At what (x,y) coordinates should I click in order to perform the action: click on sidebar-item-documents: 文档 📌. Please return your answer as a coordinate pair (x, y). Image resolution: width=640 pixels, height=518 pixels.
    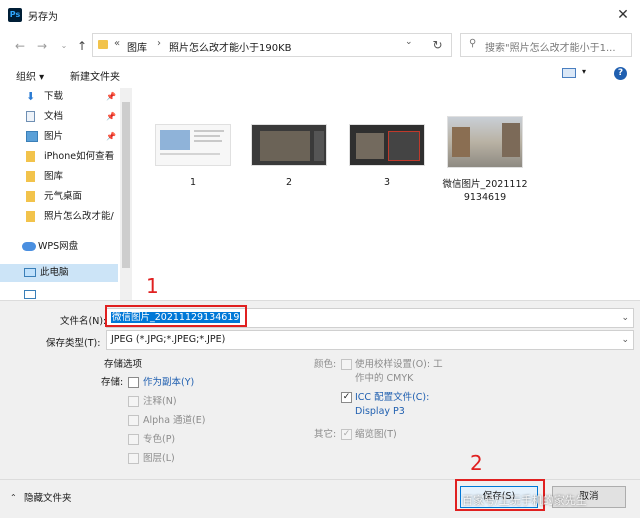
    Looking at the image, I should click on (59, 117).